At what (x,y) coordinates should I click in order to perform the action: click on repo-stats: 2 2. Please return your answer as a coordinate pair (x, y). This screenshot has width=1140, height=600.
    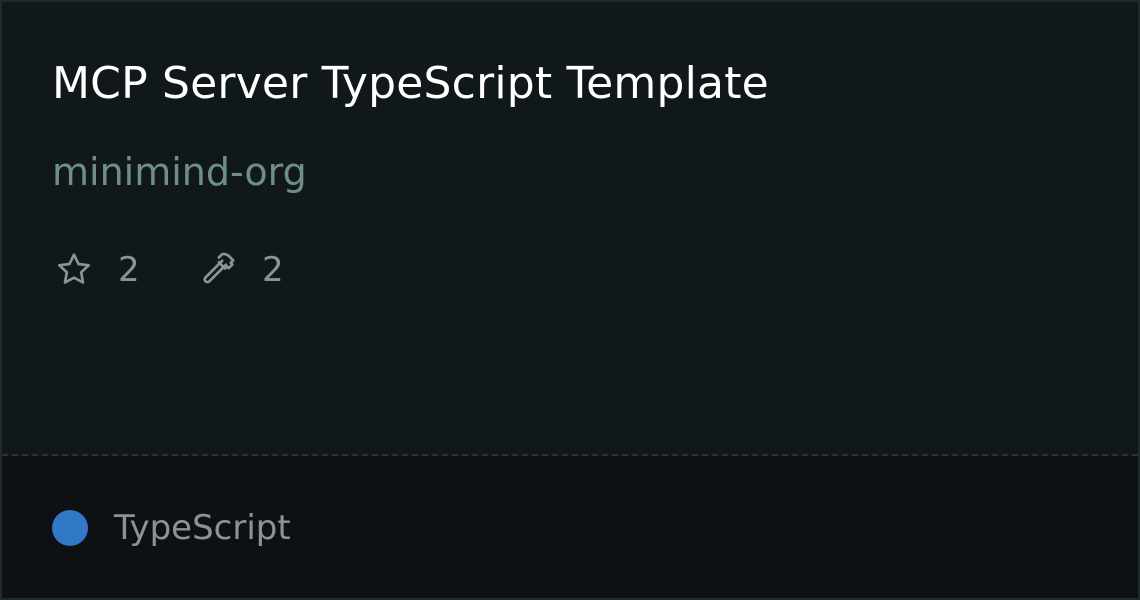
    Looking at the image, I should click on (172, 270).